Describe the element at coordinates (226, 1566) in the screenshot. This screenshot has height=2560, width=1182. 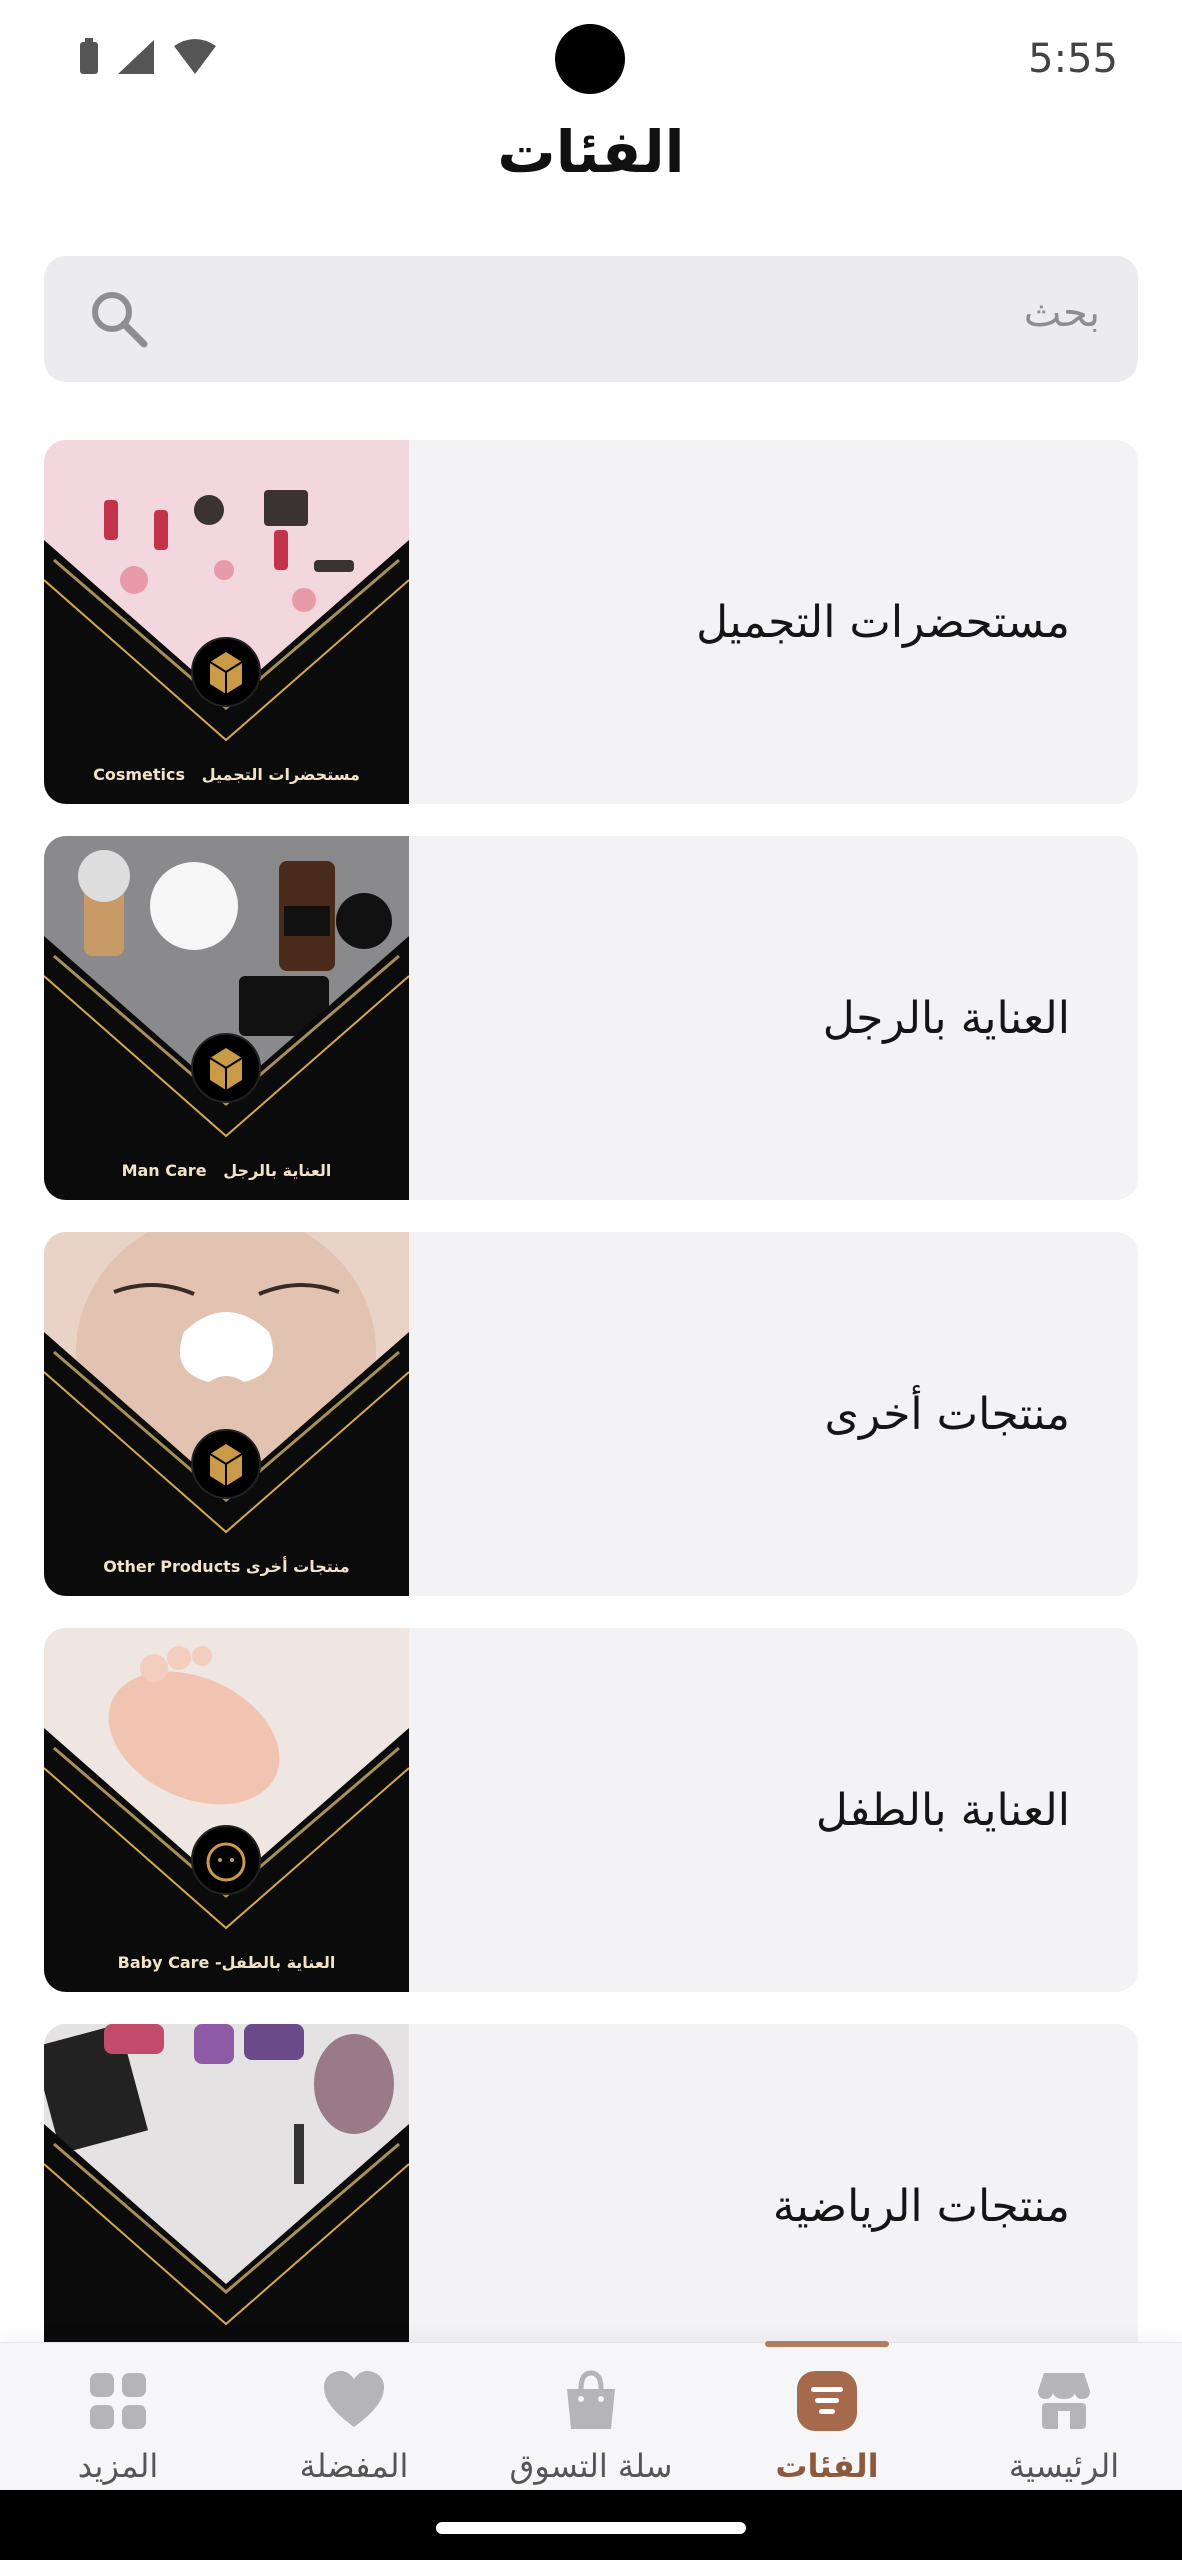
I see `thumbnail-caption: Other Products منتجات أخرى` at that location.